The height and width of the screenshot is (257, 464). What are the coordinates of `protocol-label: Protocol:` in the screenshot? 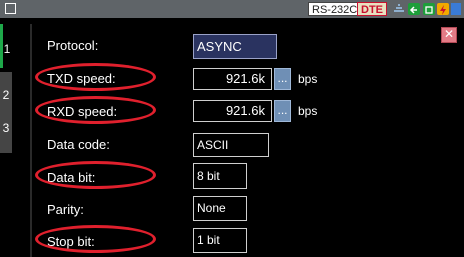 It's located at (73, 45).